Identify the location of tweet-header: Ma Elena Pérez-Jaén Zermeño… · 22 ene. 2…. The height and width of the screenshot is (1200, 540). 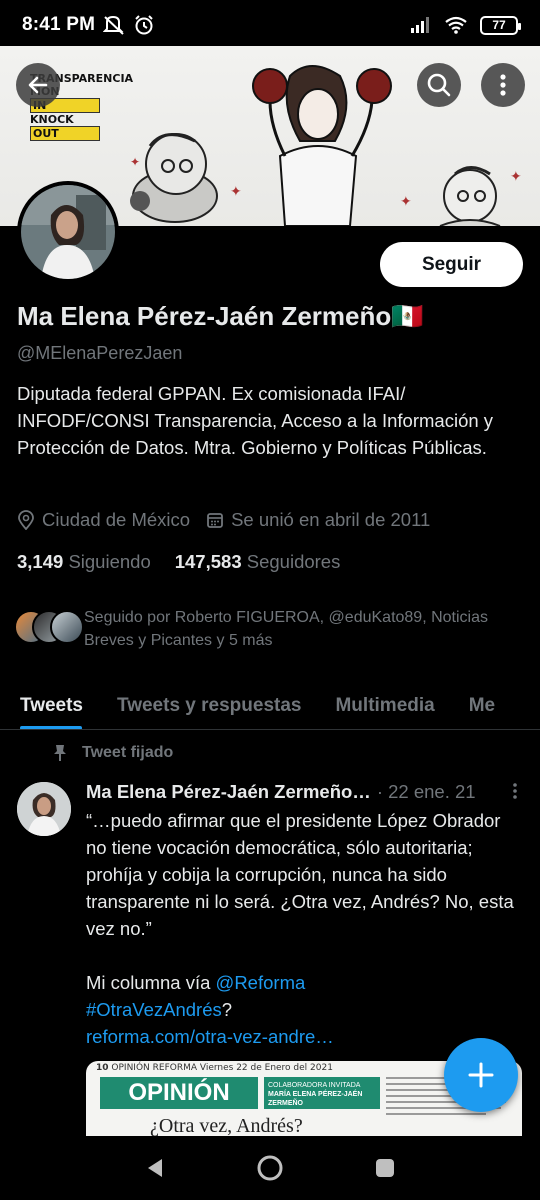
(281, 792).